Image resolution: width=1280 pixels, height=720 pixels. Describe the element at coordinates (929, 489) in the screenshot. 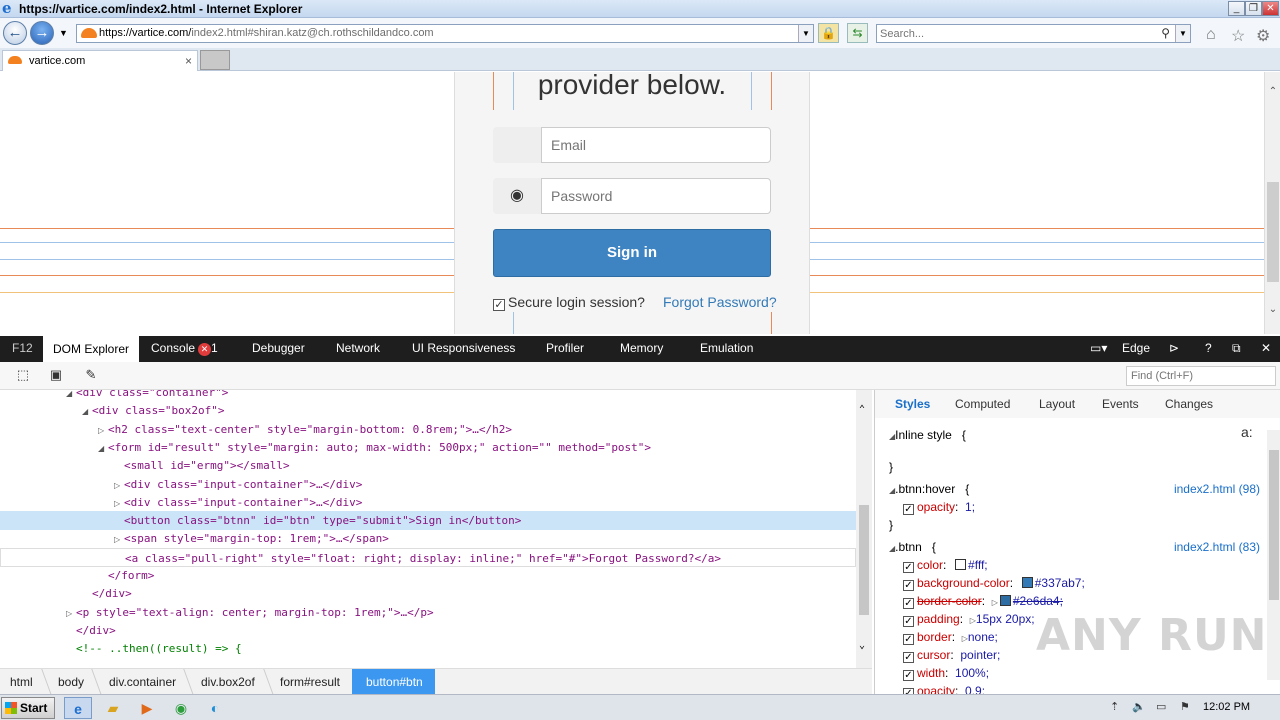

I see `btnn-hover-rule: ◢.btnn:hover {` at that location.